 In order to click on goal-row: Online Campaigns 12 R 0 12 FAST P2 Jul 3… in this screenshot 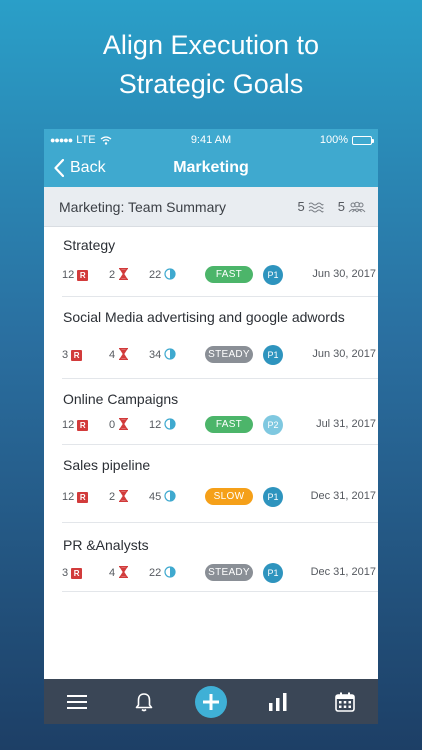, I will do `click(220, 412)`.